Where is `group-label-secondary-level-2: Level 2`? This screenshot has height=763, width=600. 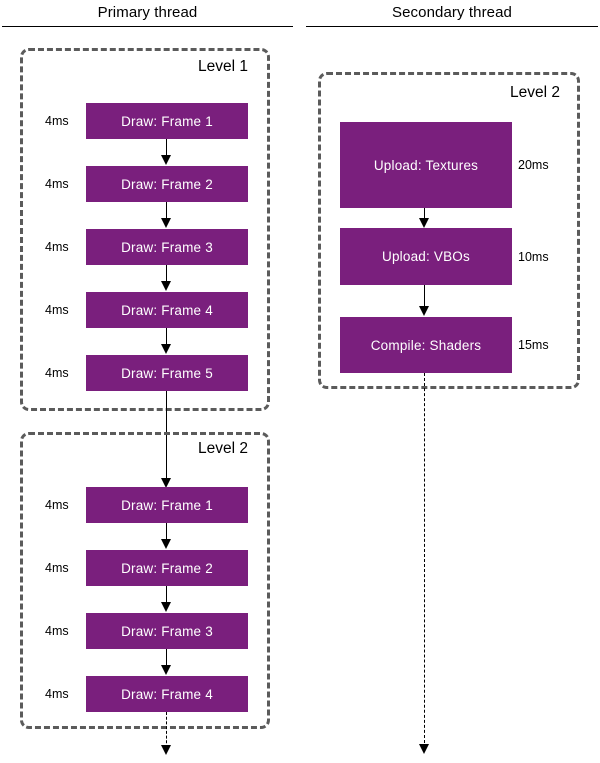
group-label-secondary-level-2: Level 2 is located at coordinates (535, 93).